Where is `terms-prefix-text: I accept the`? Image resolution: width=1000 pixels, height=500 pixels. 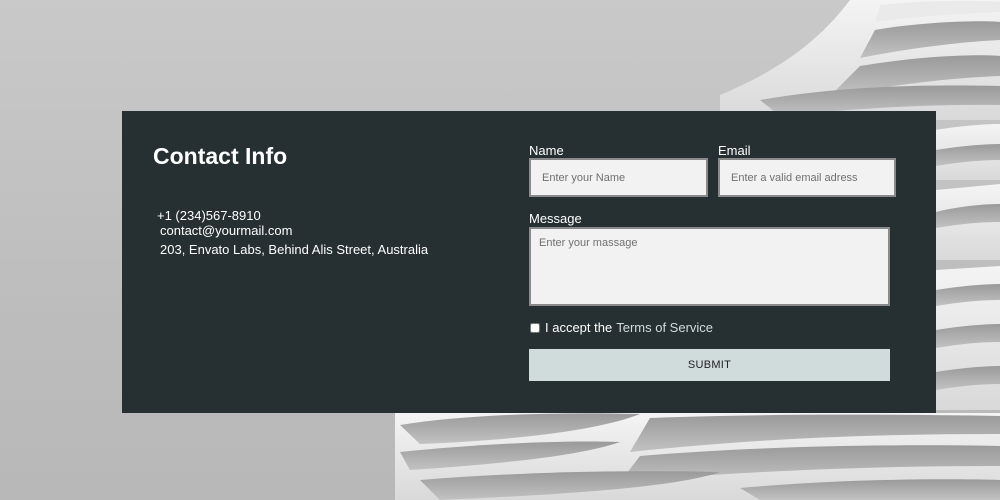 terms-prefix-text: I accept the is located at coordinates (579, 327).